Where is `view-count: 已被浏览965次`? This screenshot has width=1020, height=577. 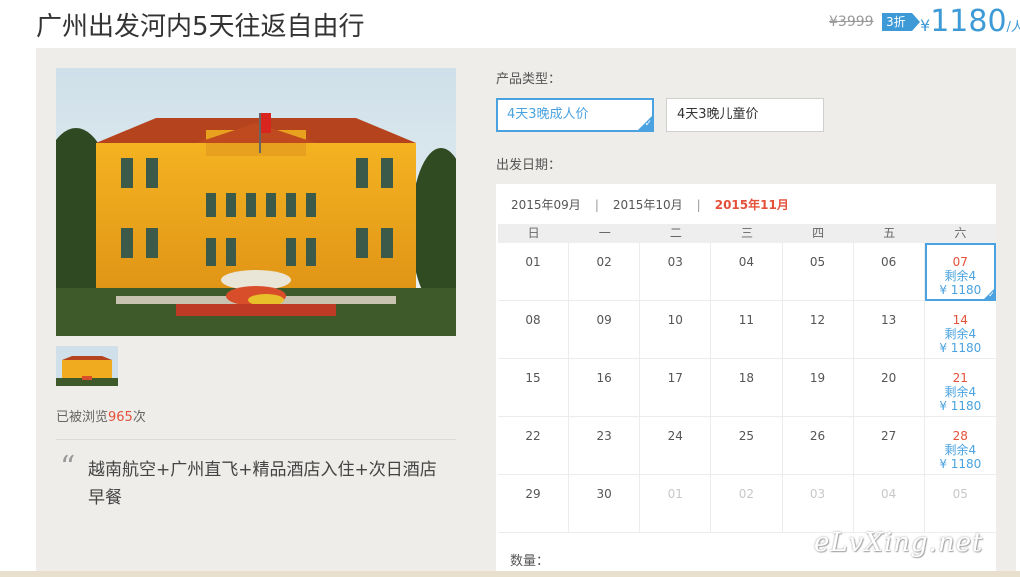 view-count: 已被浏览965次 is located at coordinates (101, 415).